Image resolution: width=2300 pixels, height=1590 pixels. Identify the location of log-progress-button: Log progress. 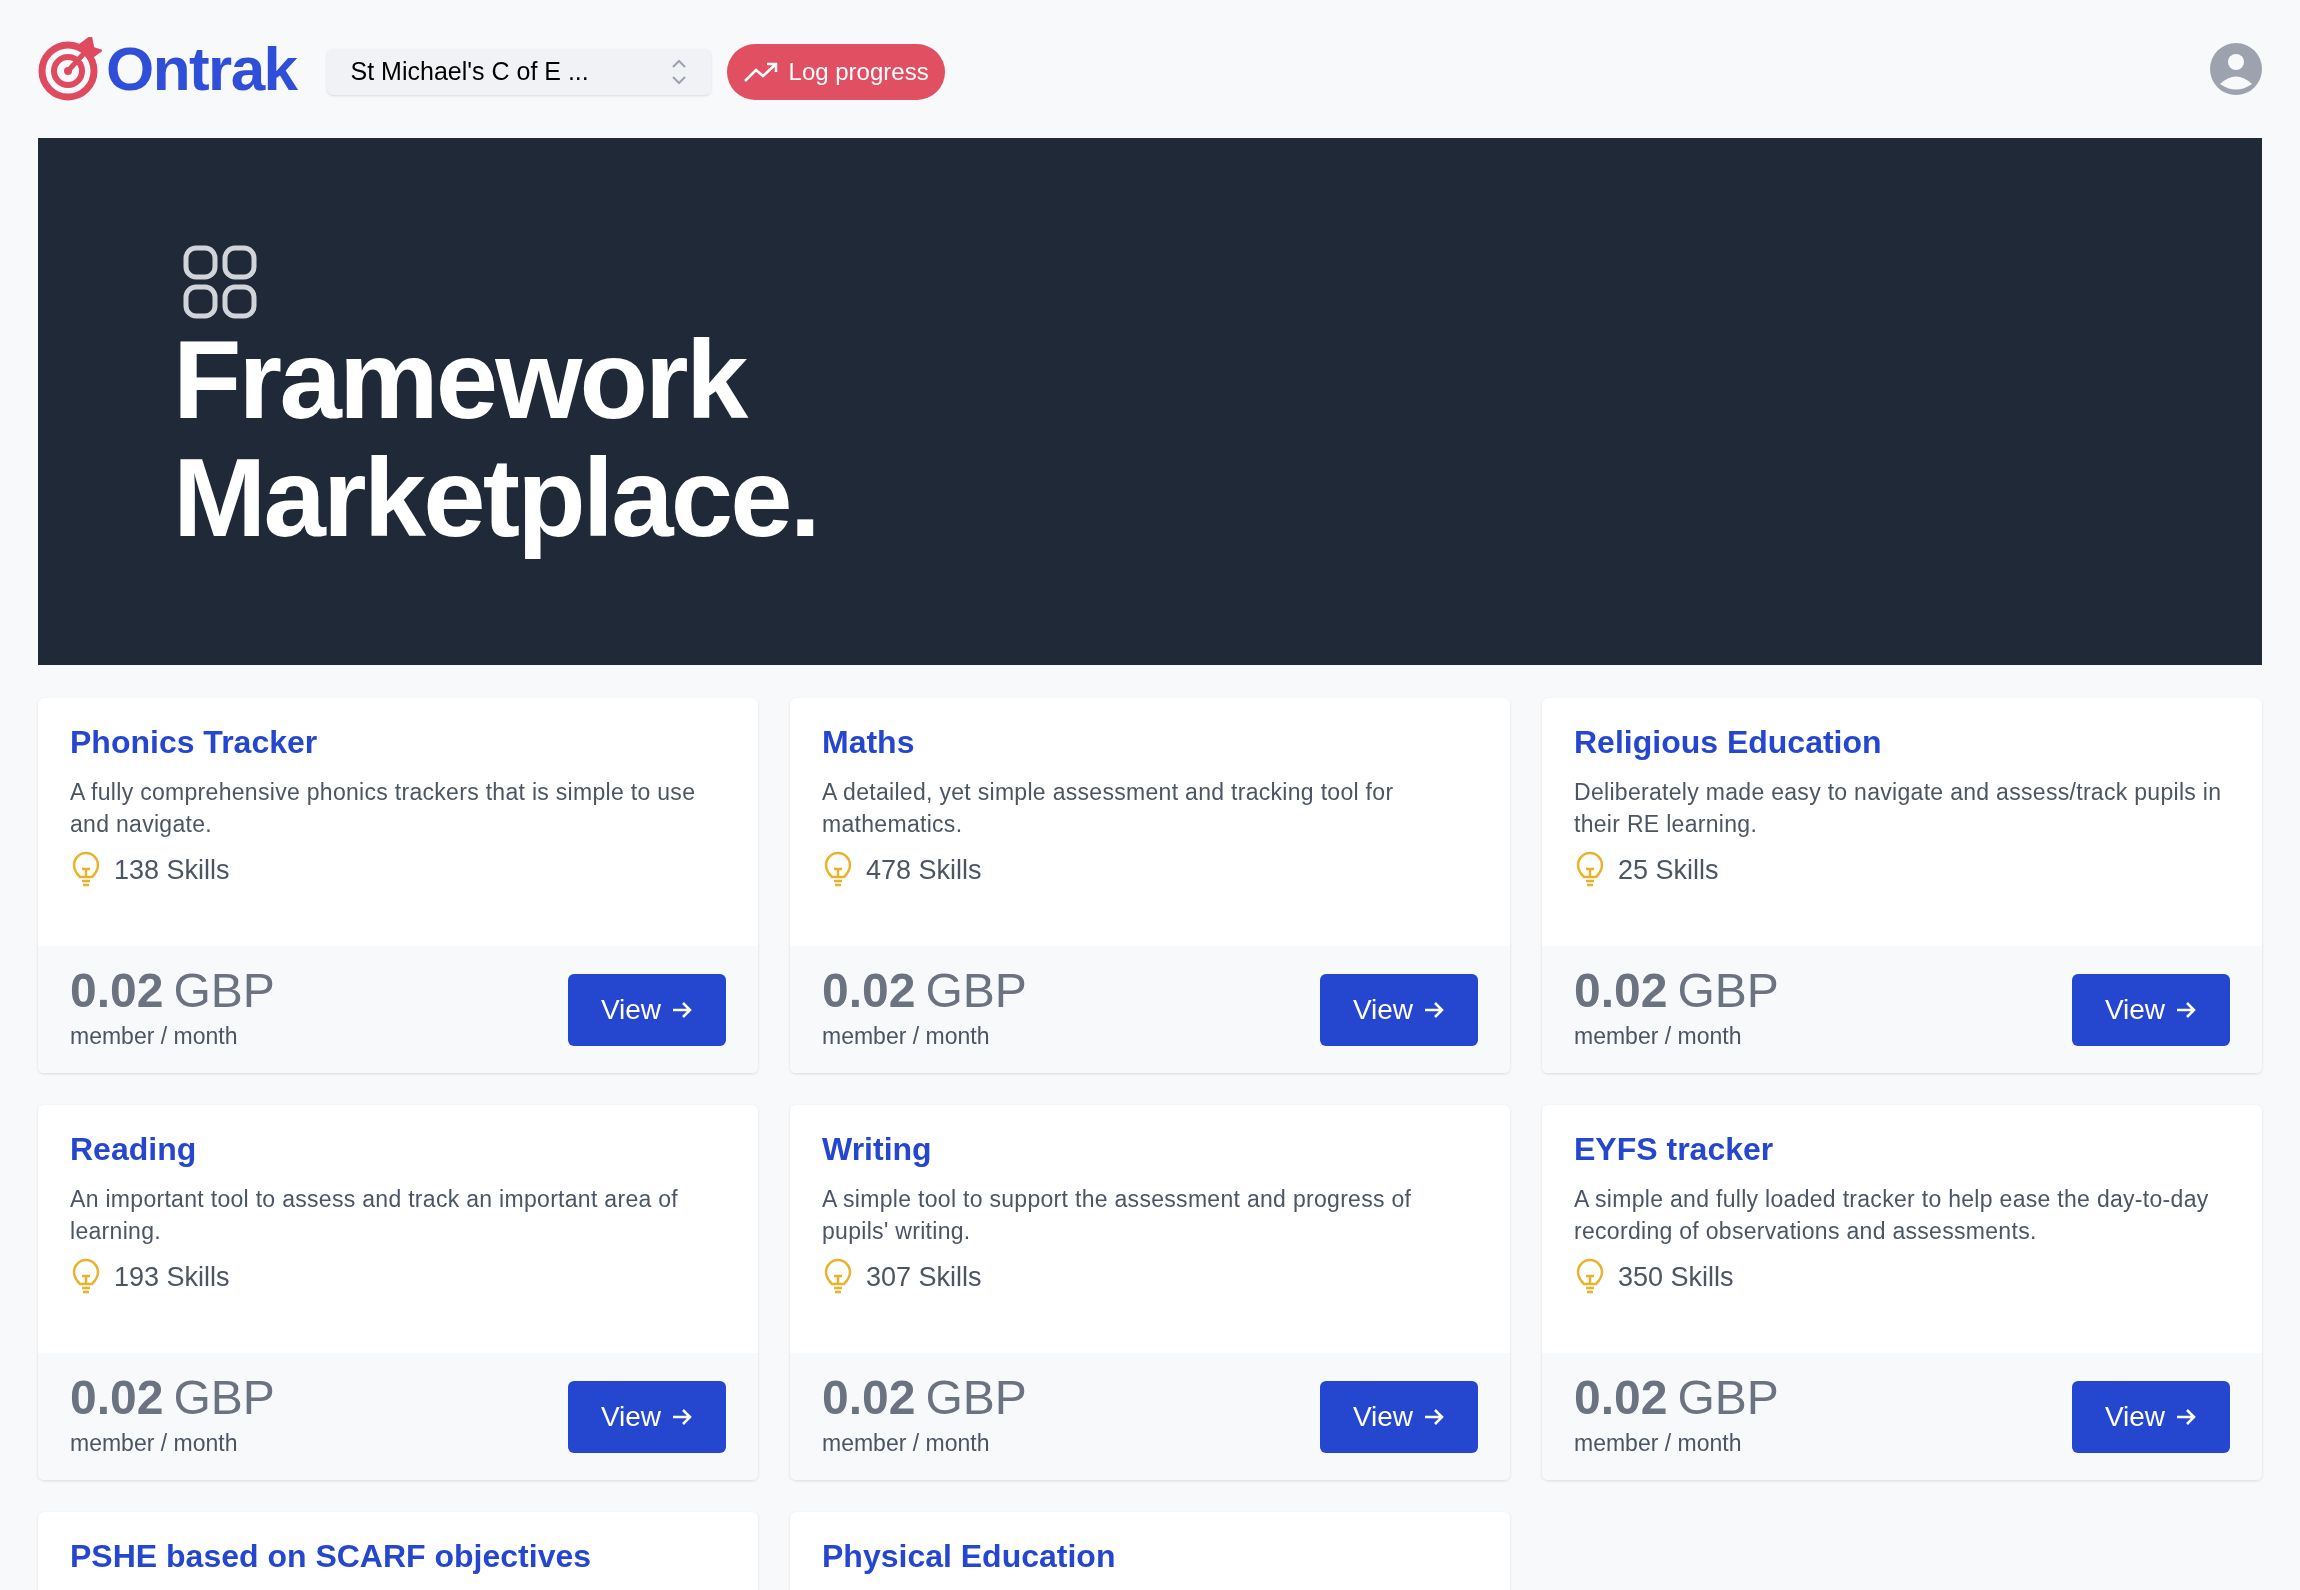
(835, 71).